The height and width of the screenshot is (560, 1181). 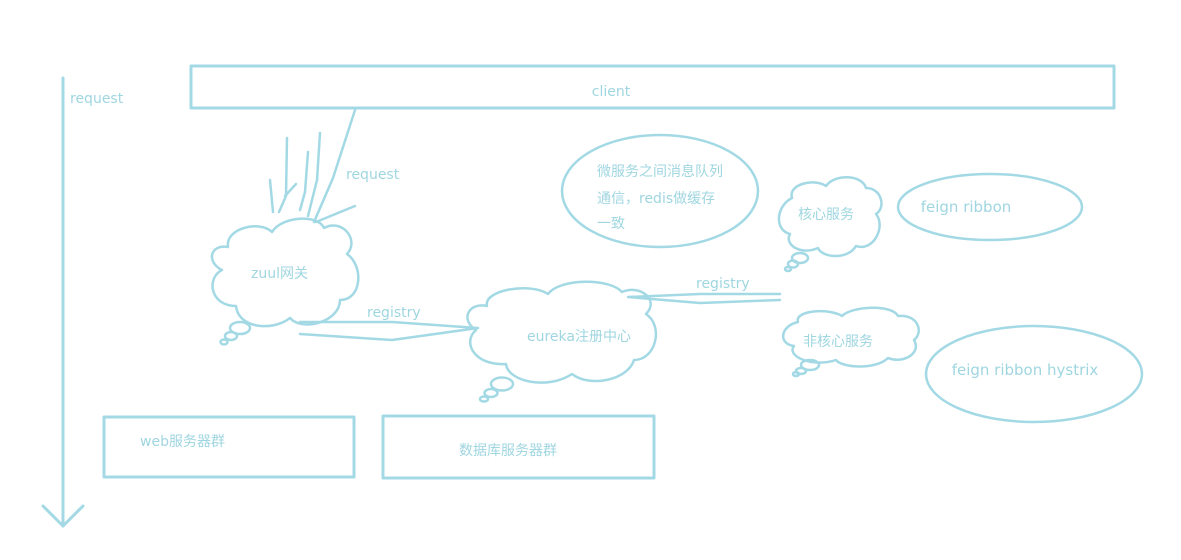 I want to click on feign-ribbon-hystrix-ellipse: feign ribbon hystrix, so click(x=1034, y=374).